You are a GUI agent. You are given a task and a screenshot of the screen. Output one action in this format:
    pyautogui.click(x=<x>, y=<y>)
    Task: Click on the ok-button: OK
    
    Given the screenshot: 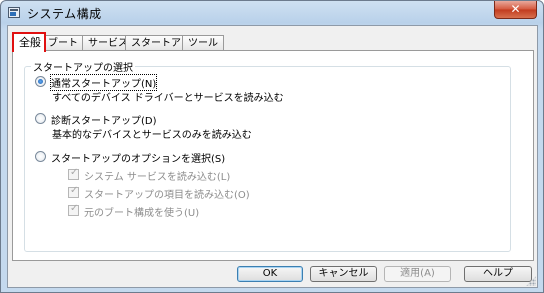 What is the action you would take?
    pyautogui.click(x=270, y=274)
    